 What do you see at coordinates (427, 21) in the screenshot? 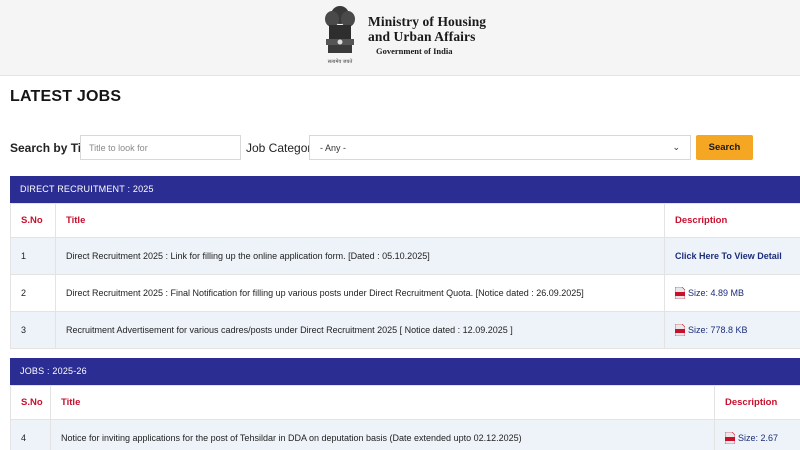
I see `ministry-line-1: Ministry of Housing` at bounding box center [427, 21].